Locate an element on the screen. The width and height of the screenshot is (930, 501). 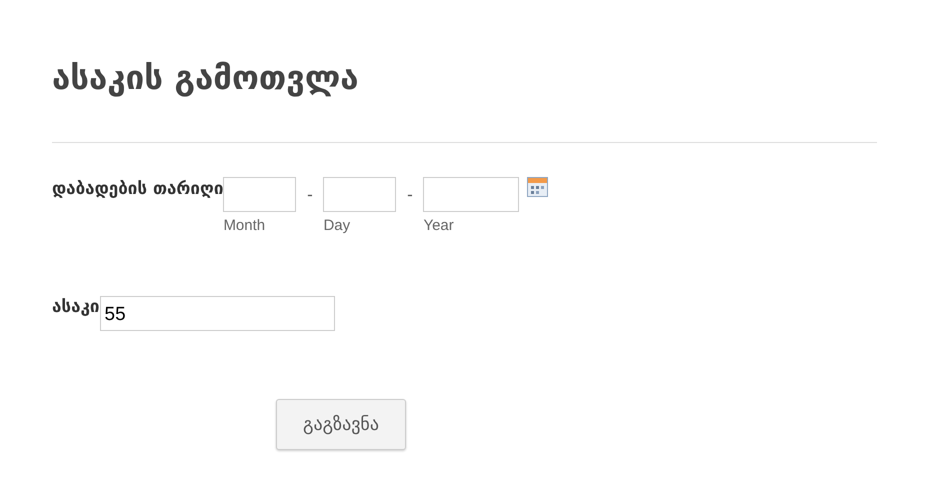
submit-button: გაგზავნა is located at coordinates (341, 424).